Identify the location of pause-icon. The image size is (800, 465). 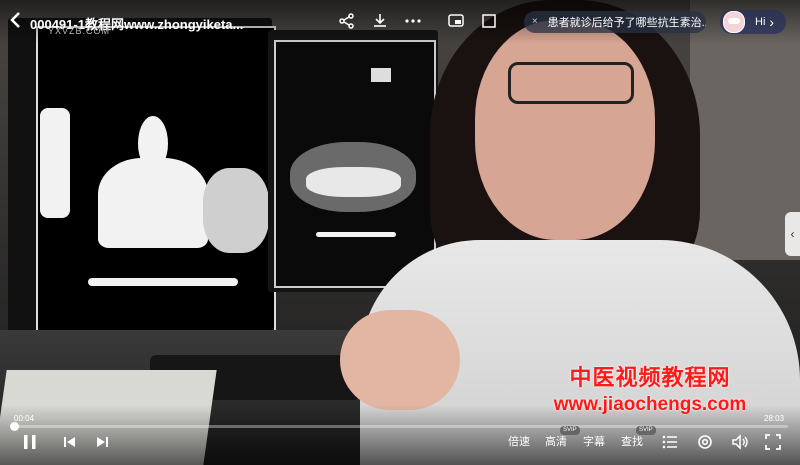
(30, 445).